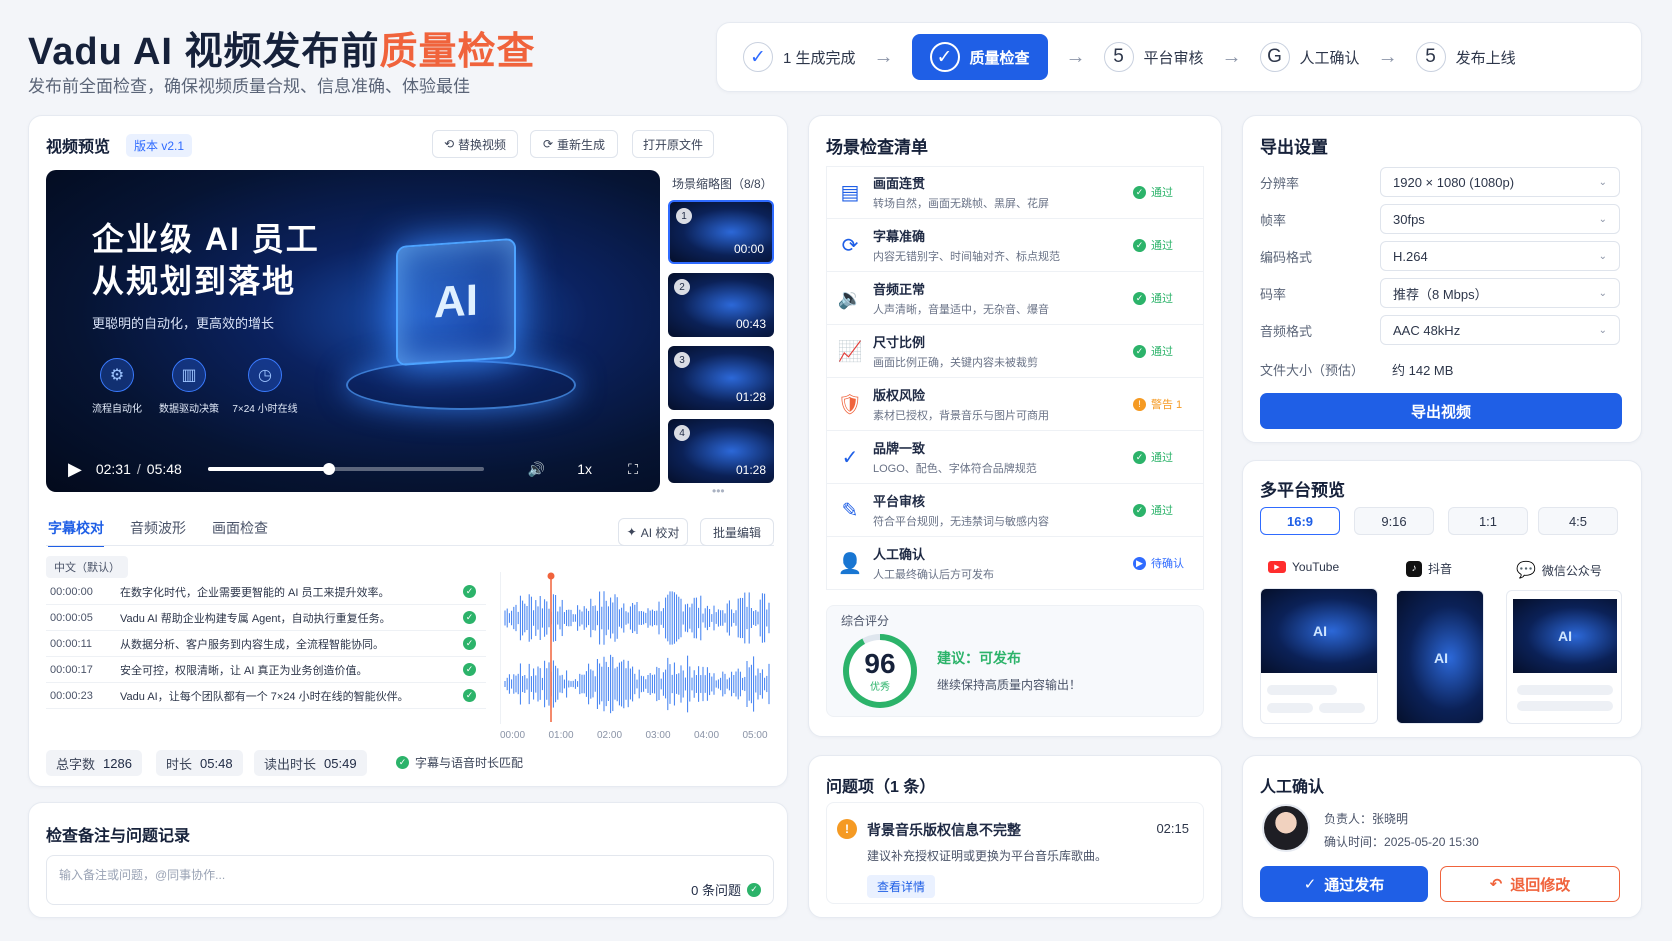 This screenshot has height=941, width=1672. Describe the element at coordinates (1292, 787) in the screenshot. I see `confirm-title: 人工确认` at that location.